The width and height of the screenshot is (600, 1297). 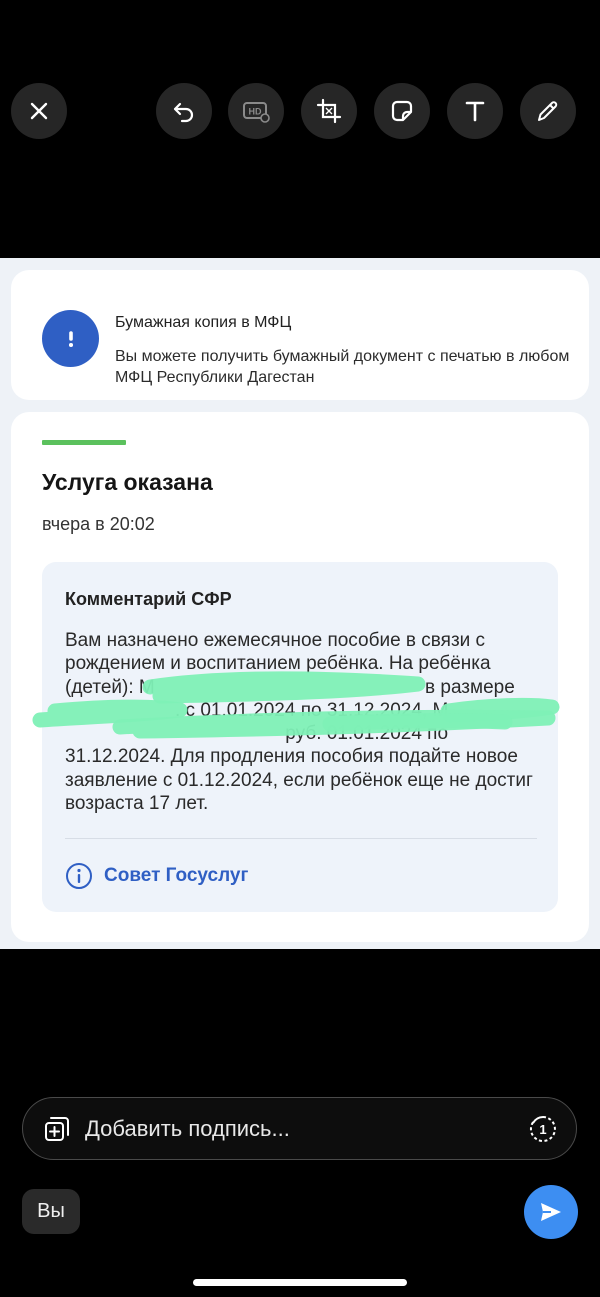 I want to click on hd-quality-icon: HD, so click(x=256, y=112).